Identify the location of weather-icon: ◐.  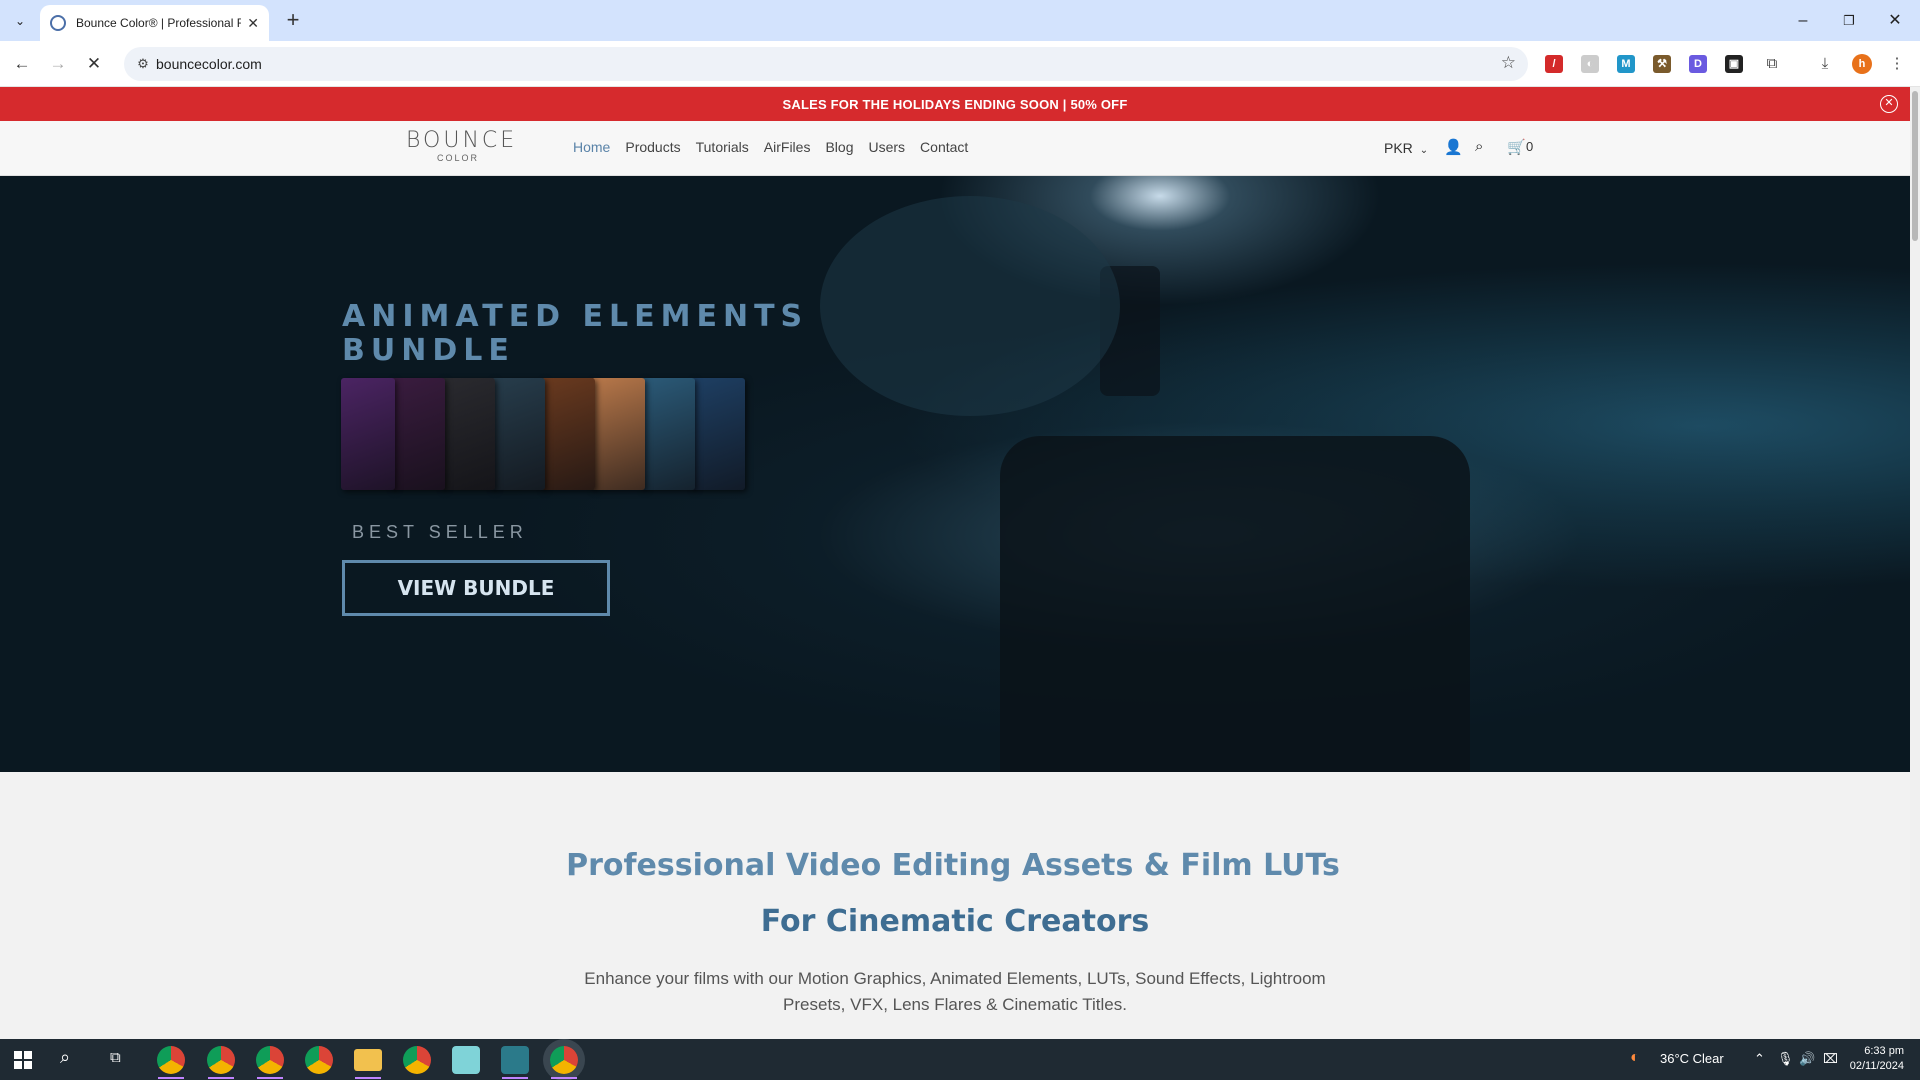
(1635, 1058).